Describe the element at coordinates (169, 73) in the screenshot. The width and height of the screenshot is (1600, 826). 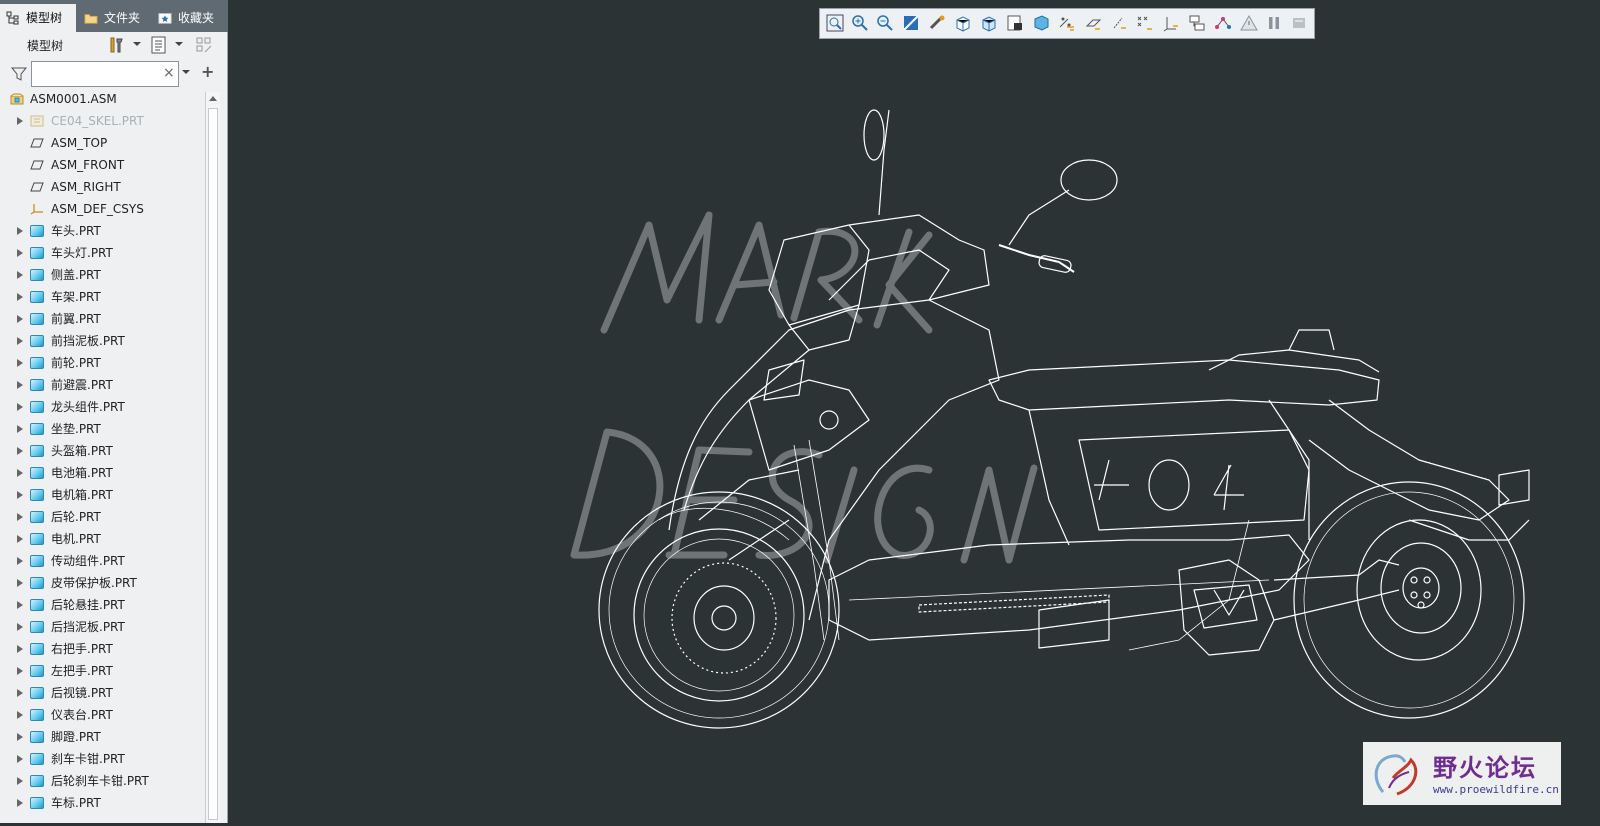
I see `close-icon: ×` at that location.